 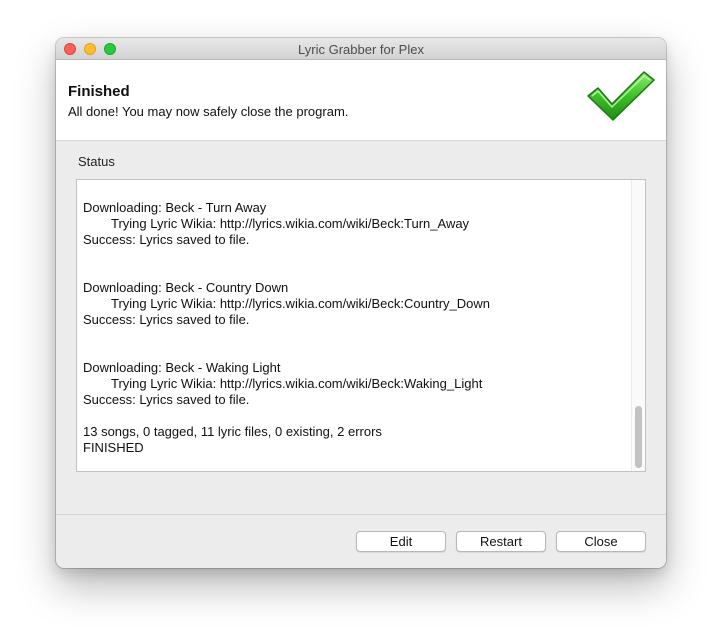 I want to click on page-title: Finished, so click(x=99, y=91).